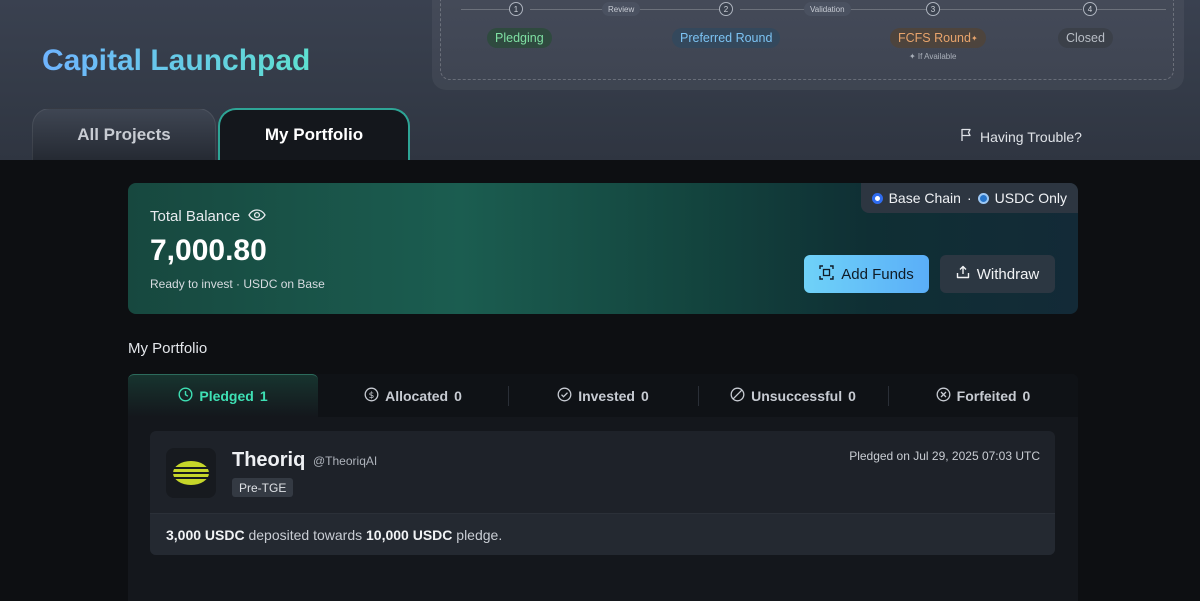  I want to click on tab-all-projects: All Projects, so click(124, 134).